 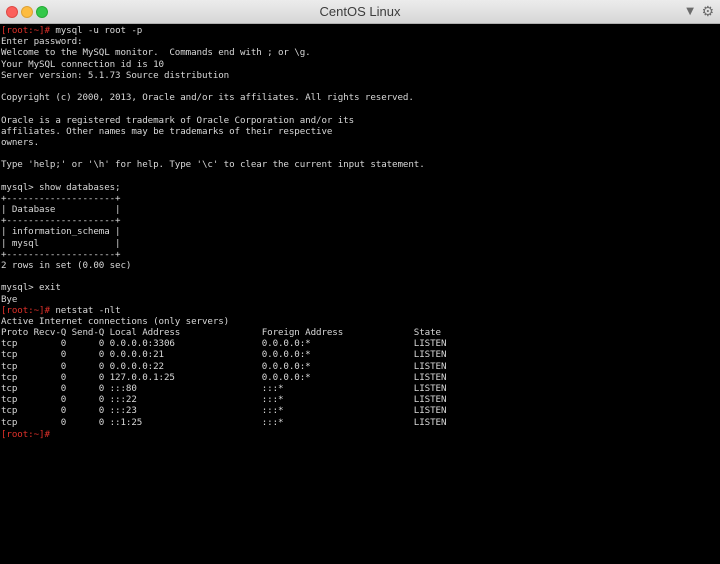 What do you see at coordinates (85, 310) in the screenshot?
I see `terminal-line-text: netstat -nlt` at bounding box center [85, 310].